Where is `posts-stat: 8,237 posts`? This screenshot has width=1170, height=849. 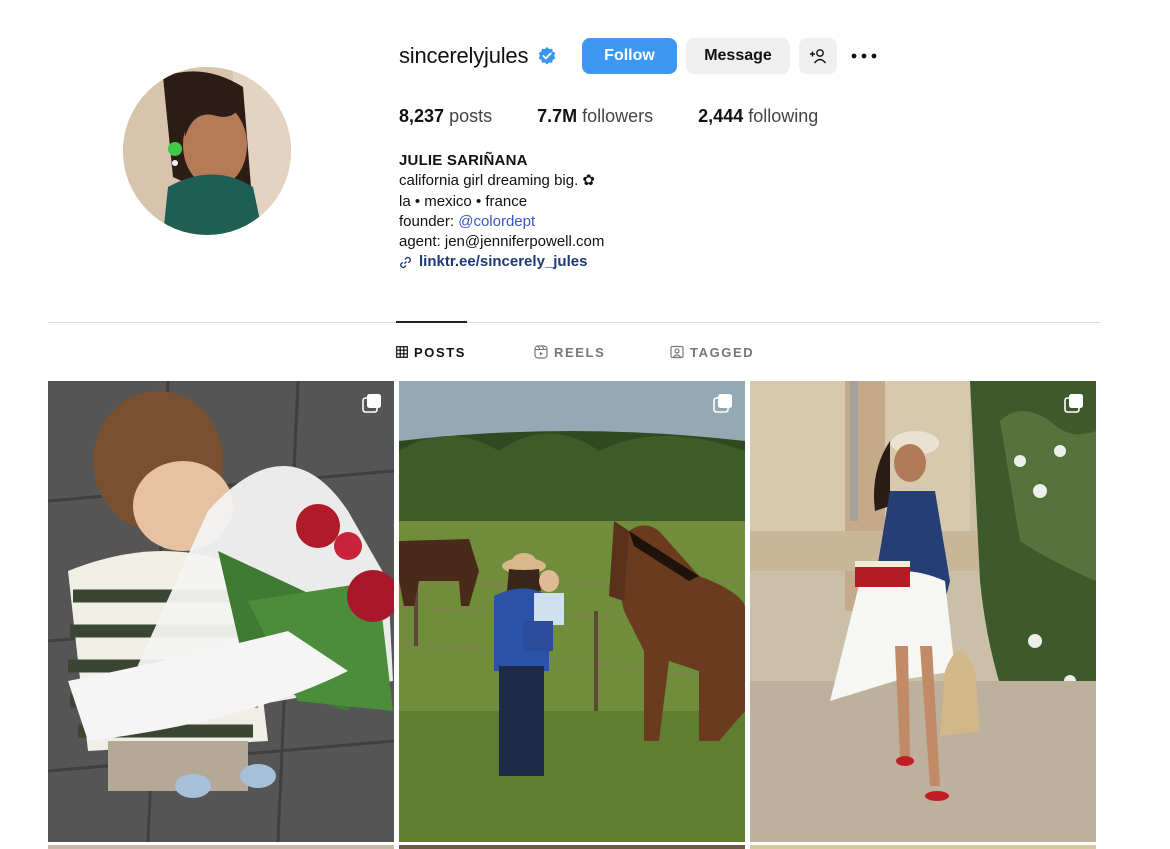 posts-stat: 8,237 posts is located at coordinates (445, 116).